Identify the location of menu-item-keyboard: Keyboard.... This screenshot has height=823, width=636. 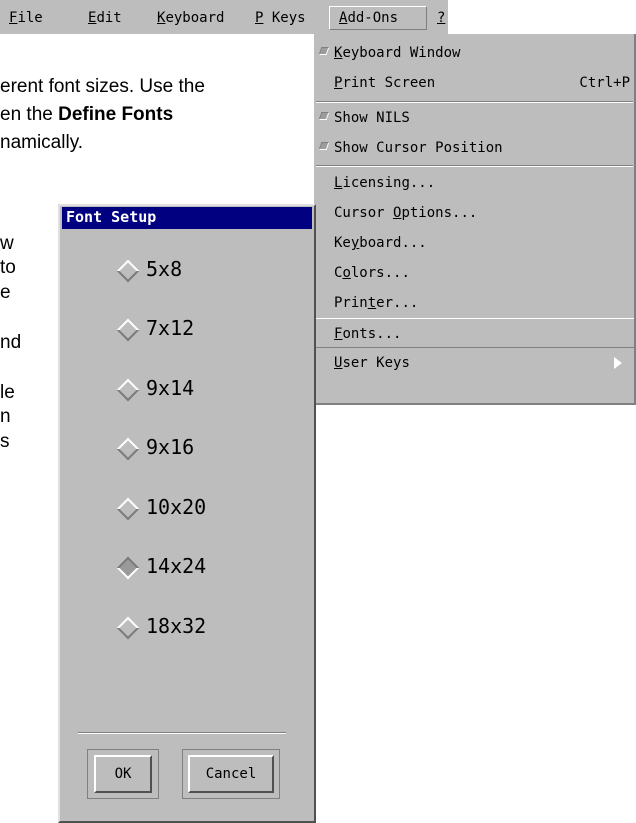
(474, 243).